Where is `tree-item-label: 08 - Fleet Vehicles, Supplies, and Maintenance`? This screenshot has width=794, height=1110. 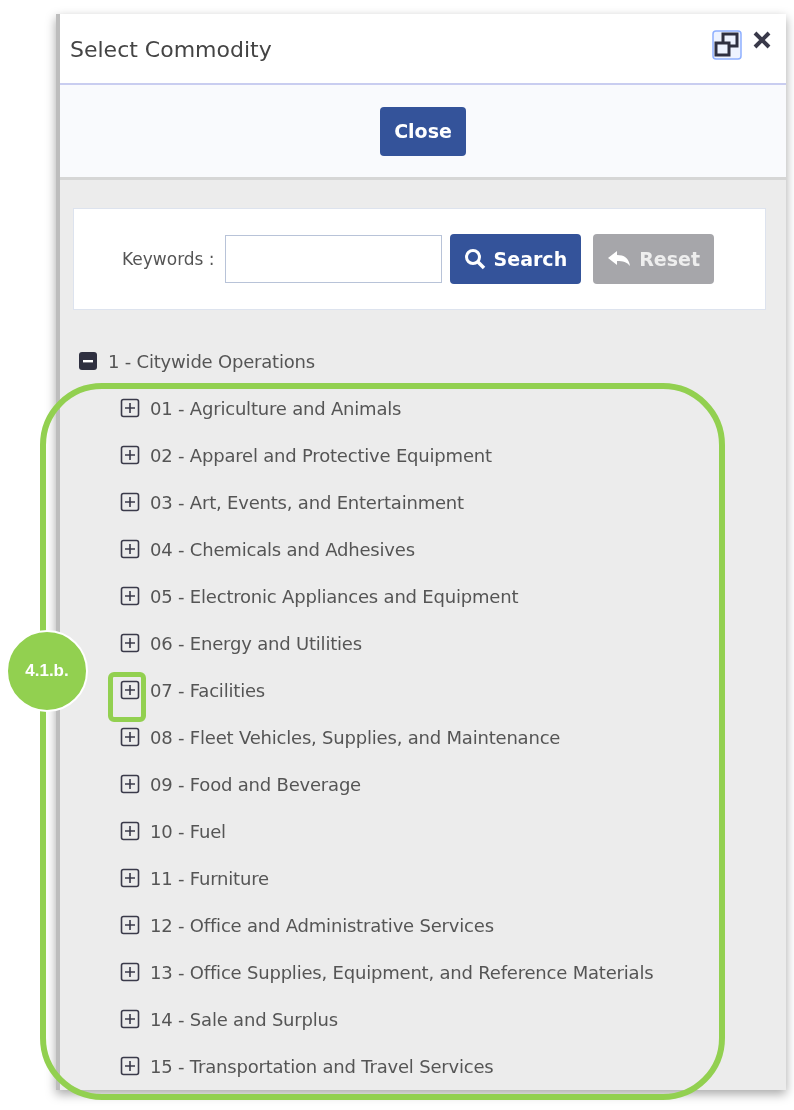 tree-item-label: 08 - Fleet Vehicles, Supplies, and Maintenance is located at coordinates (355, 737).